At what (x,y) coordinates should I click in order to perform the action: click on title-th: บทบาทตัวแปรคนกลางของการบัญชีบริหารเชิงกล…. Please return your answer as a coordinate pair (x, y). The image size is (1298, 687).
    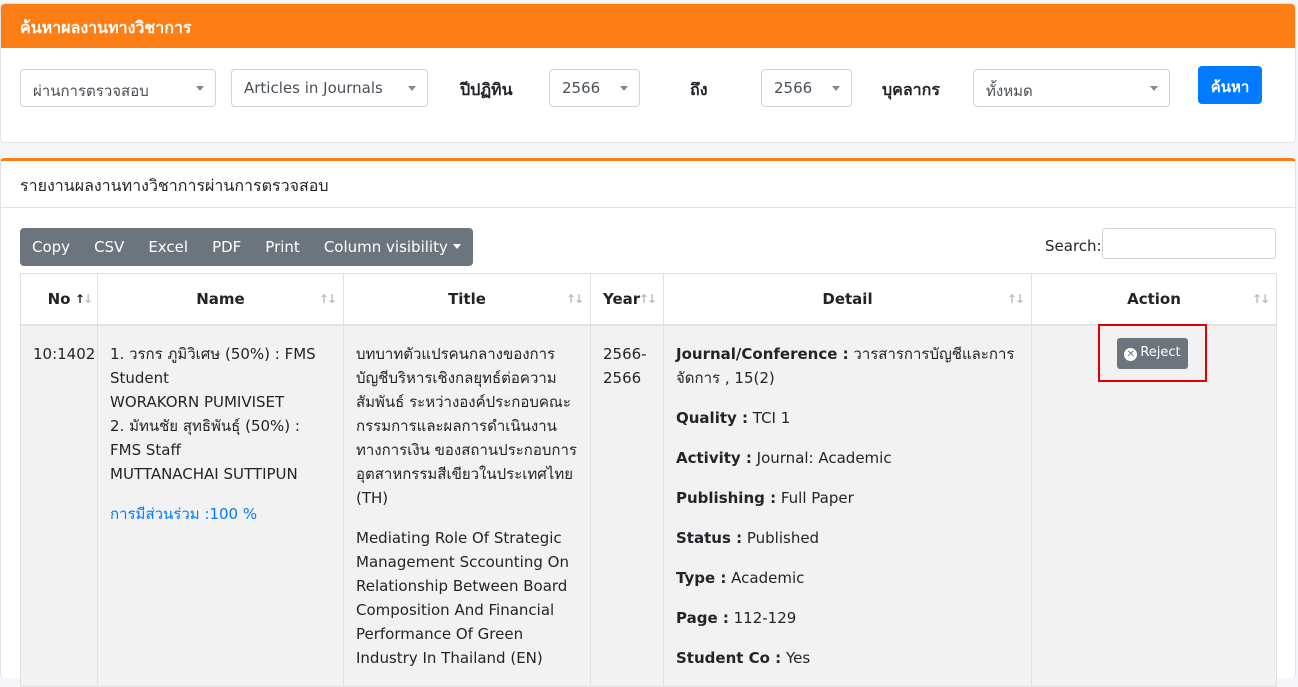
    Looking at the image, I should click on (466, 425).